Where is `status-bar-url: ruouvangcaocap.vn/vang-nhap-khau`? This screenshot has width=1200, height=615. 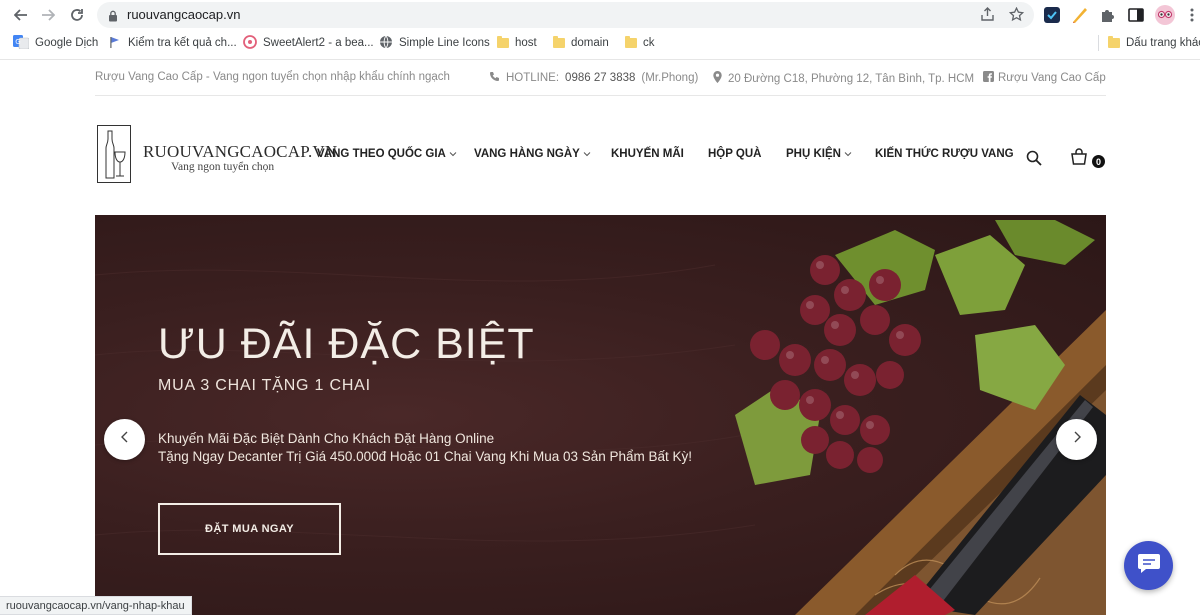 status-bar-url: ruouvangcaocap.vn/vang-nhap-khau is located at coordinates (96, 605).